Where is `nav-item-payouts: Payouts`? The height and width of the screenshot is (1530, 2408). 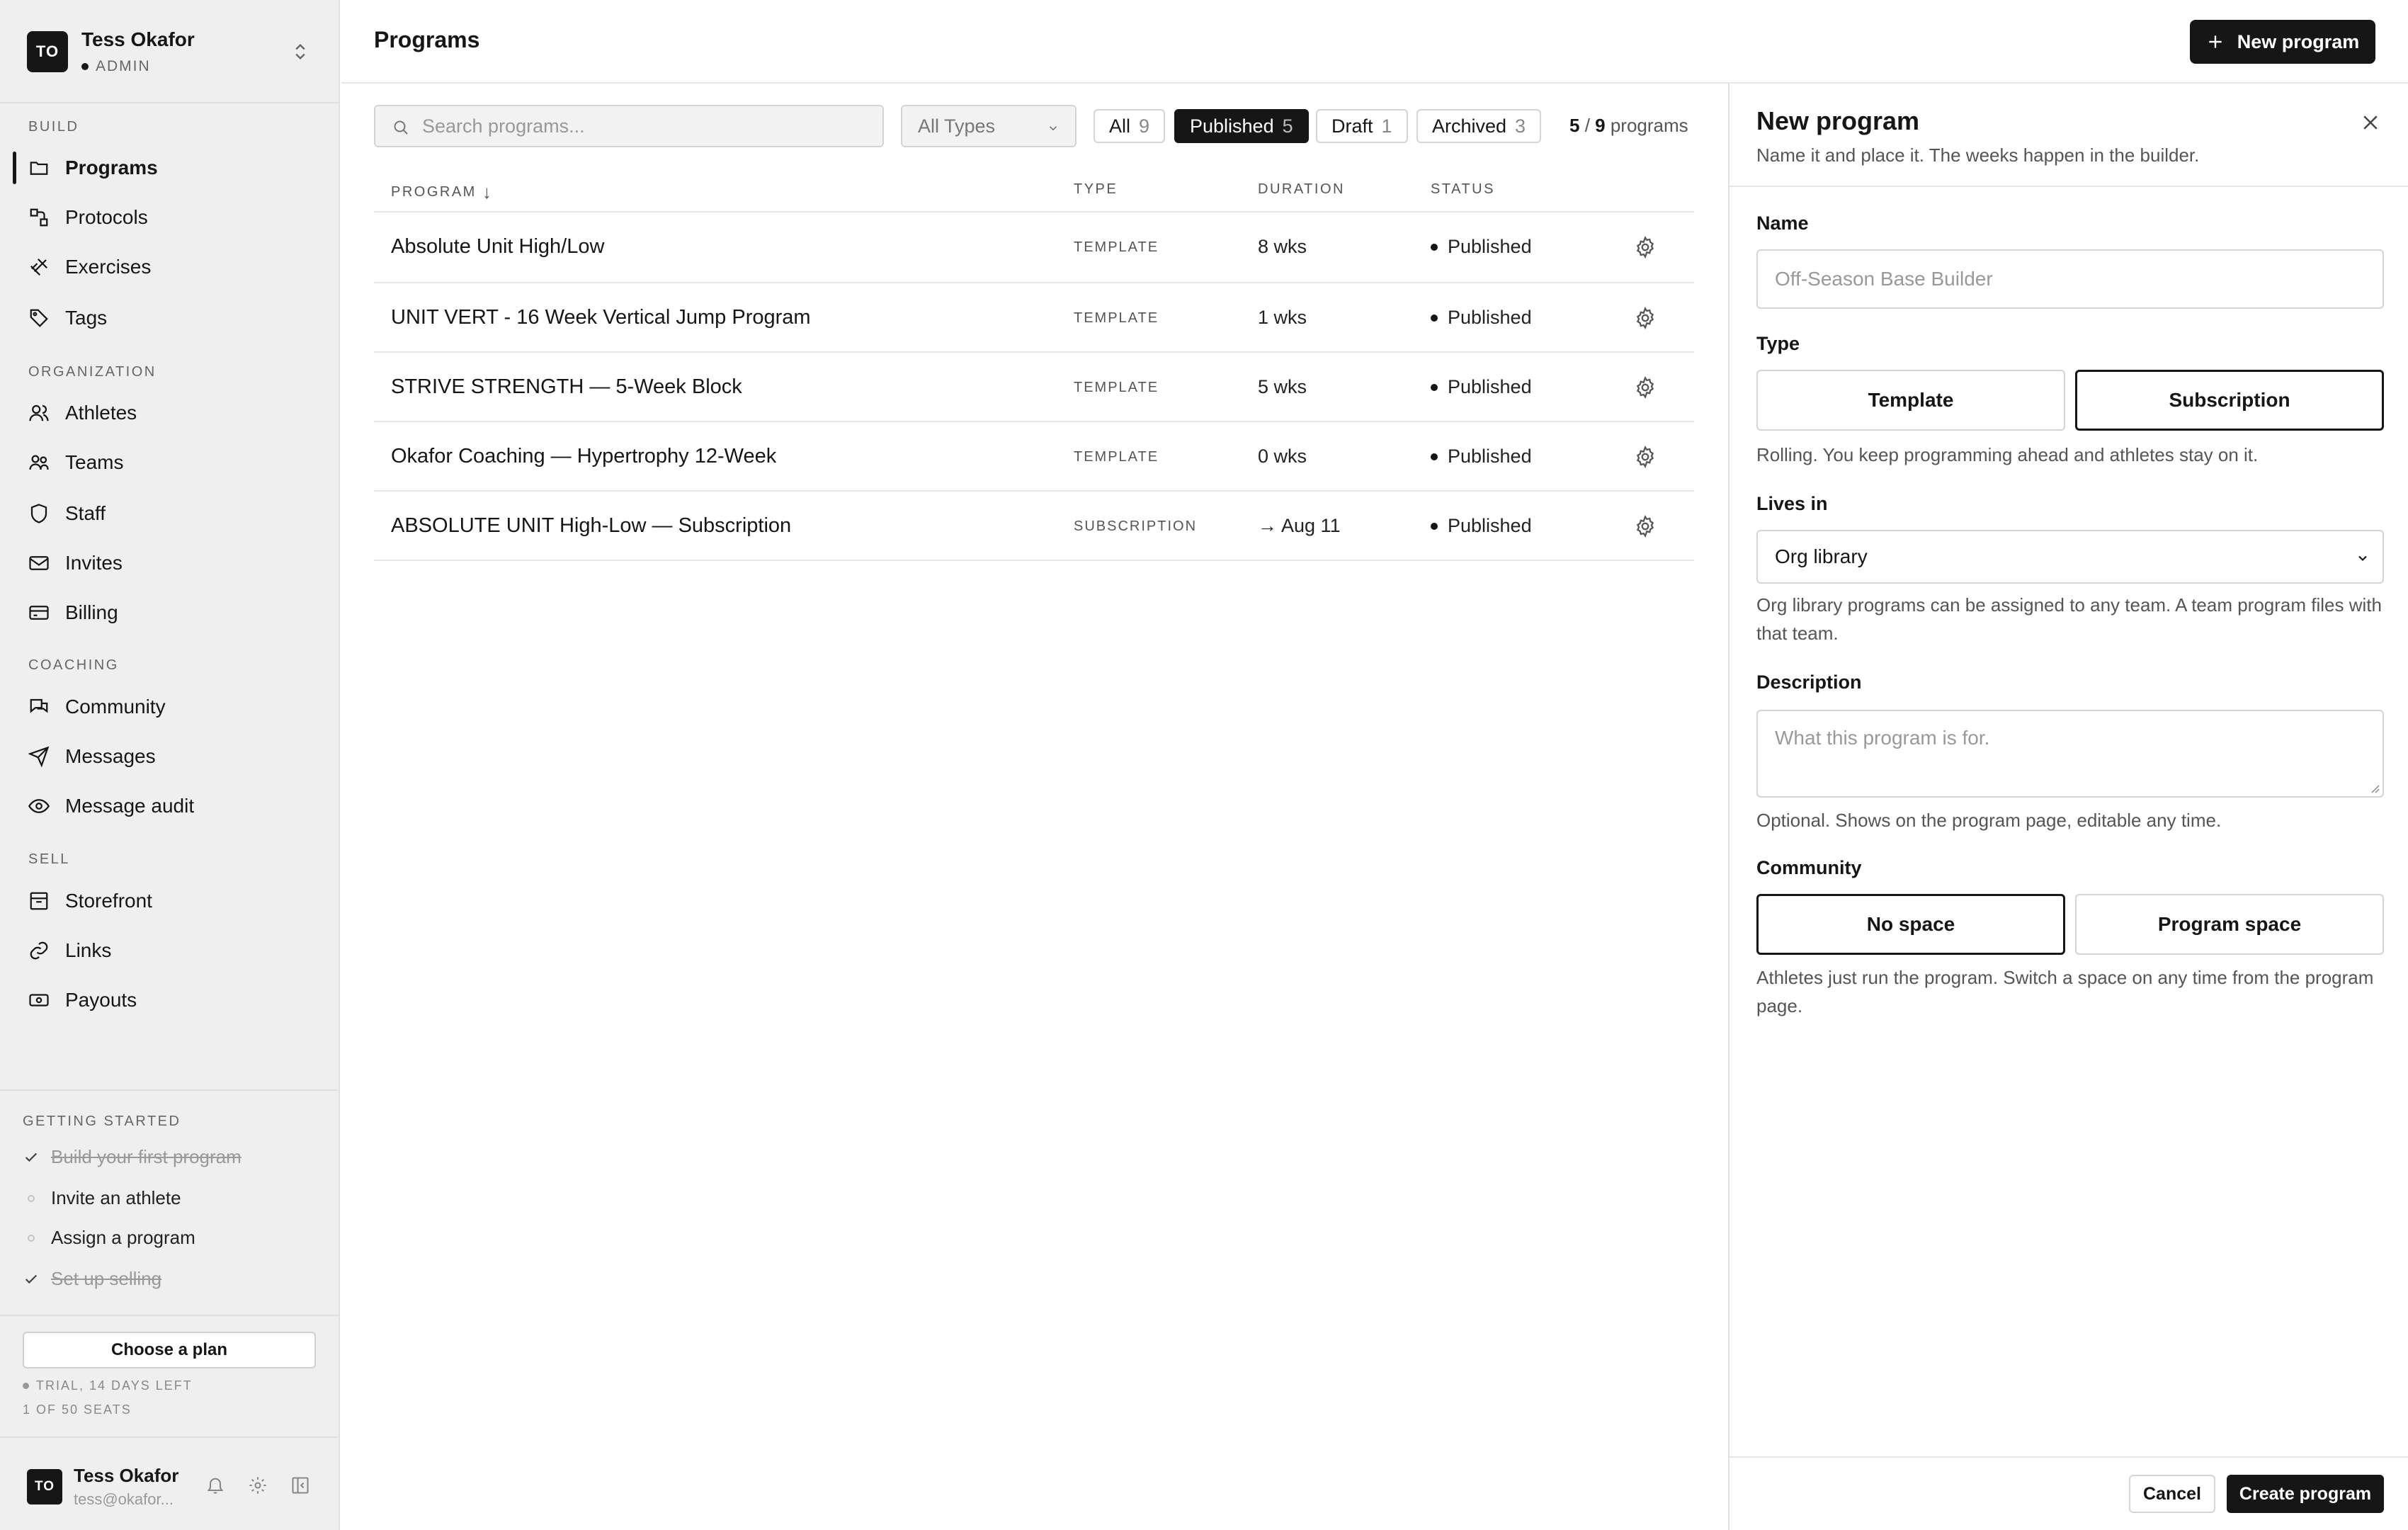 nav-item-payouts: Payouts is located at coordinates (170, 1000).